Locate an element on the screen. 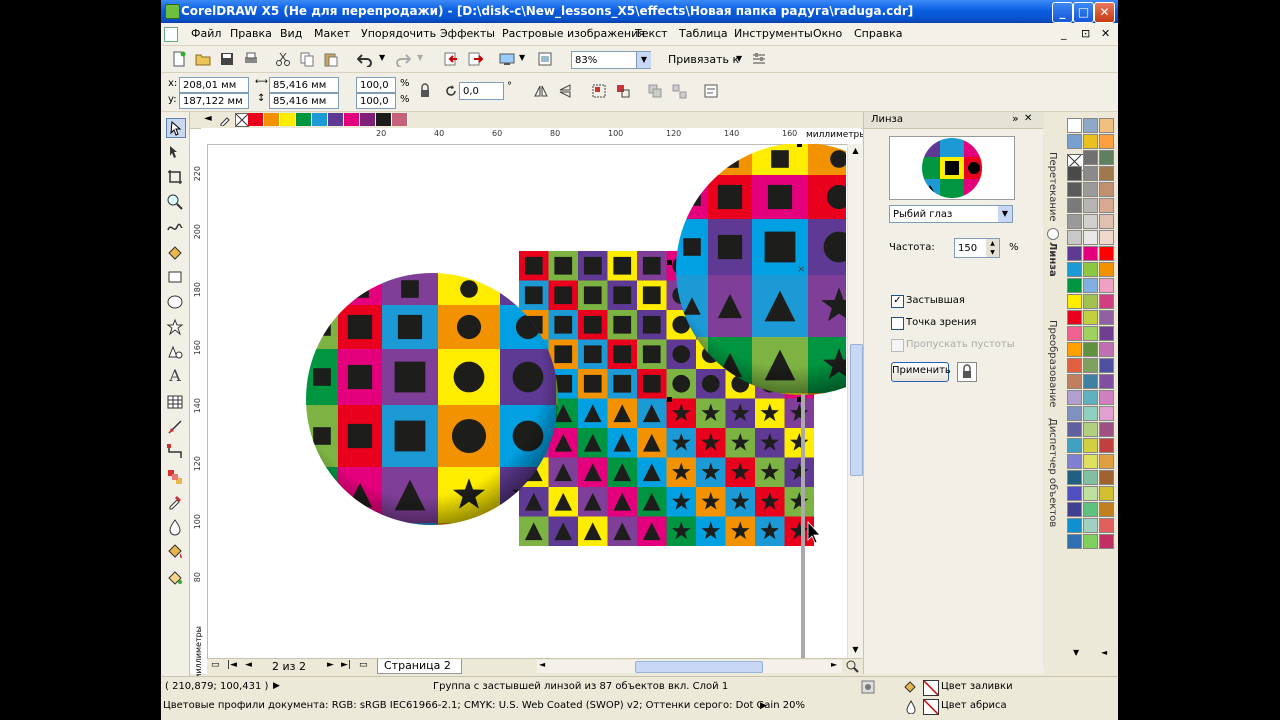  scroll-right-icon: ► is located at coordinates (834, 664).